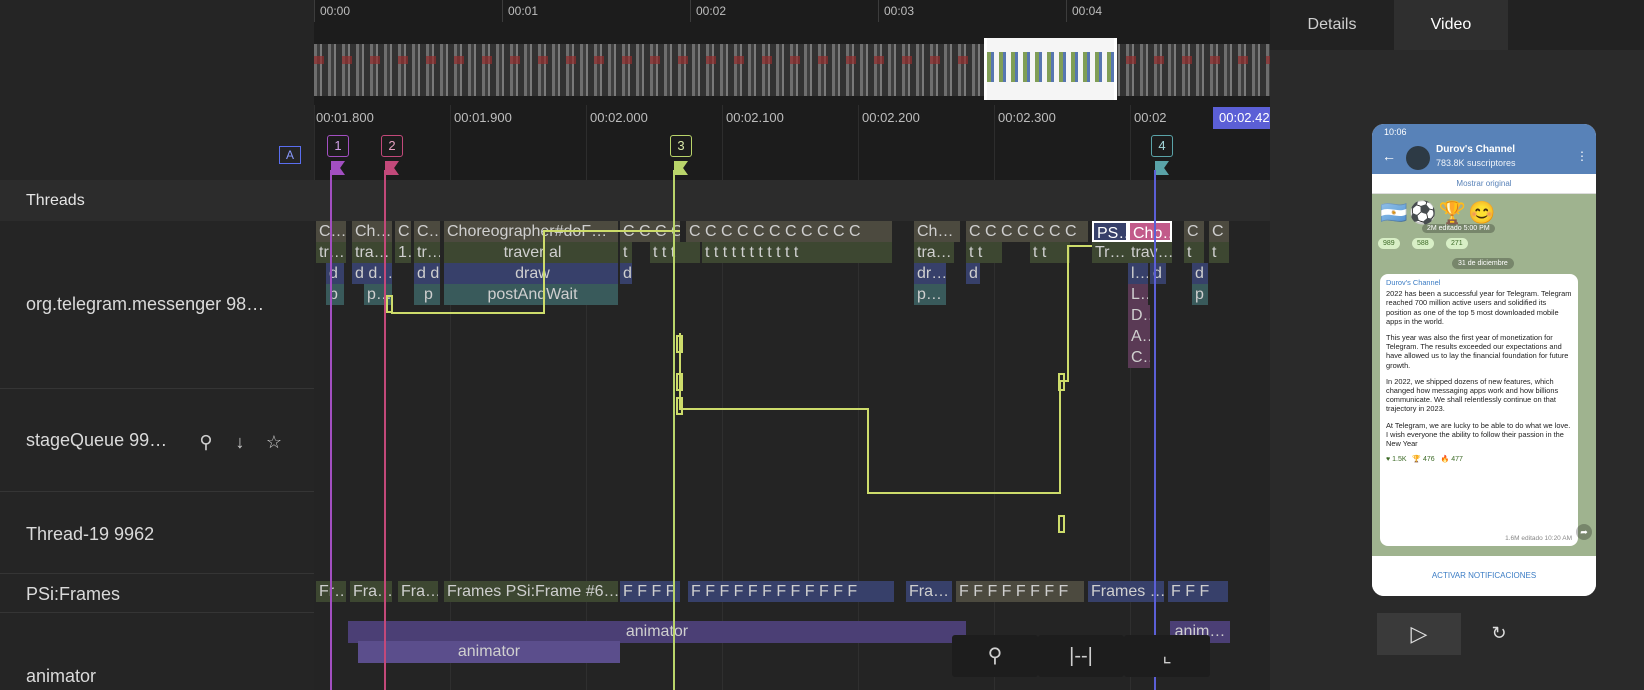 The image size is (1644, 690). Describe the element at coordinates (1418, 158) in the screenshot. I see `avatar` at that location.